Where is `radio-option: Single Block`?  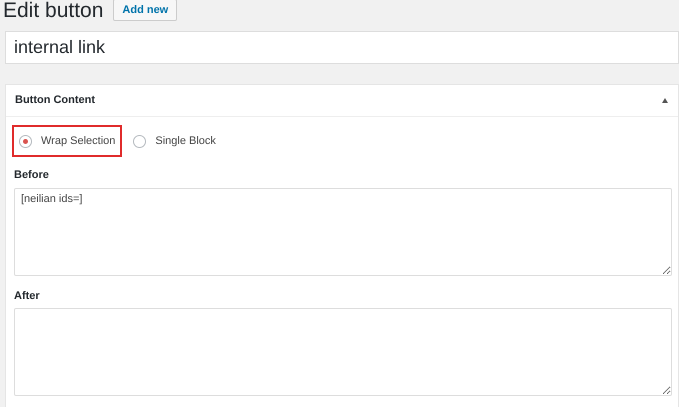 radio-option: Single Block is located at coordinates (174, 141).